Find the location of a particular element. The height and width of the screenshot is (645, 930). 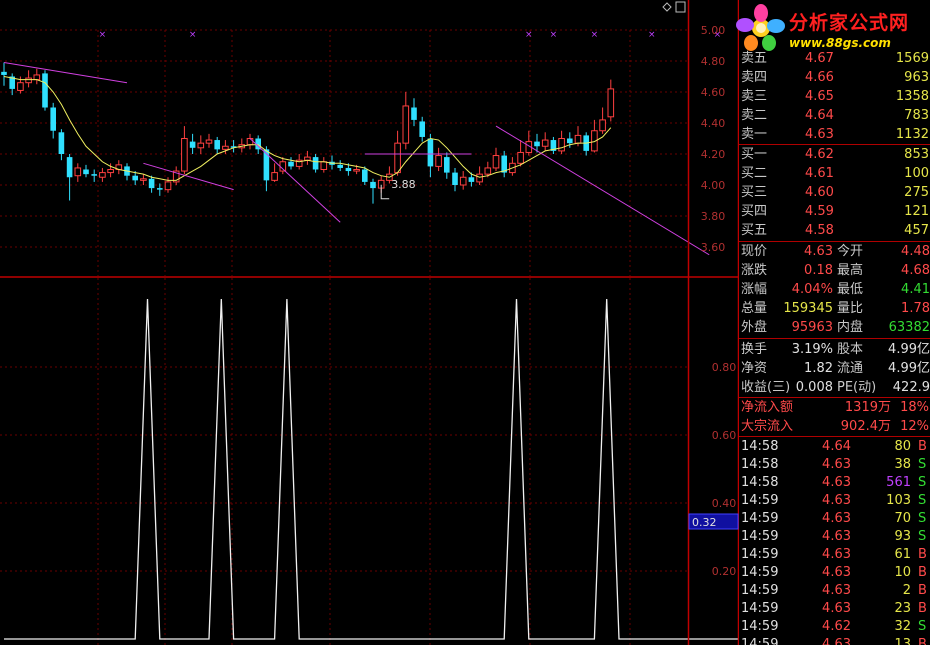

stat-label: 涨幅 is located at coordinates (754, 289).